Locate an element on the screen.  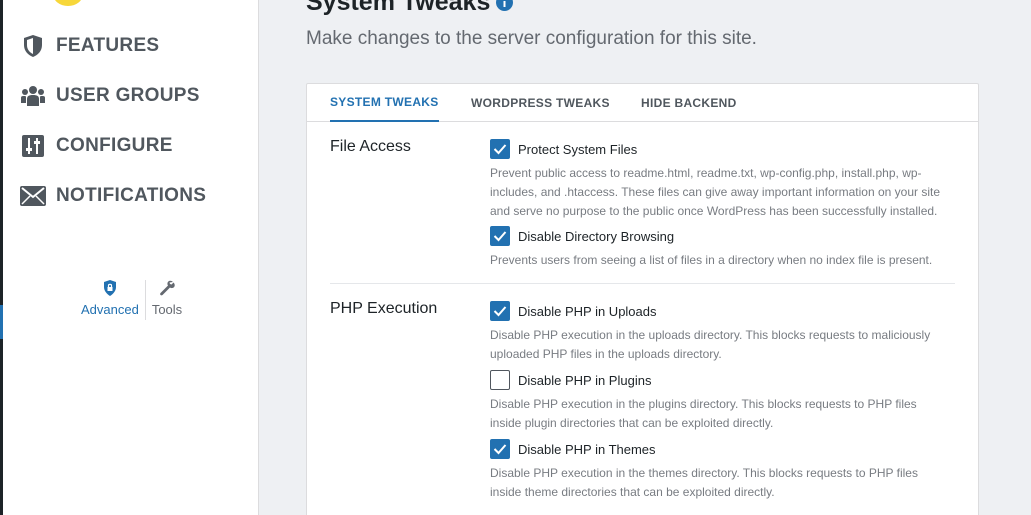
nav-item-notifications: NOTIFICATIONS is located at coordinates (113, 196).